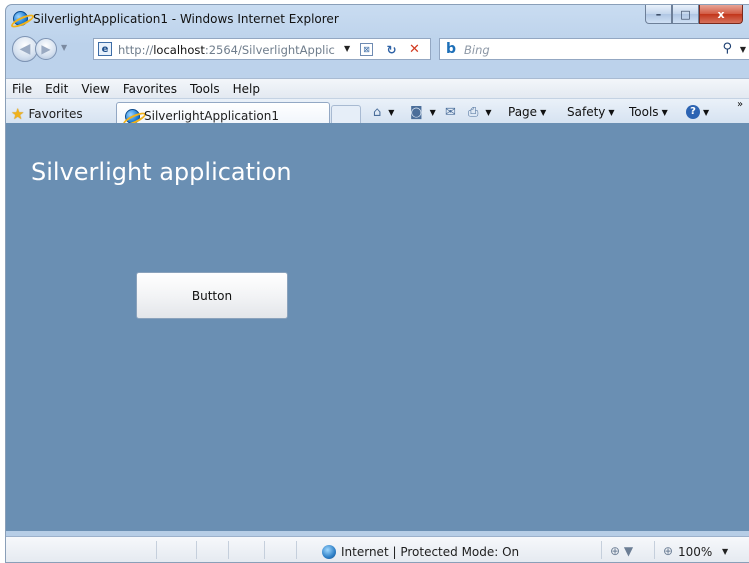  Describe the element at coordinates (20, 18) in the screenshot. I see `ie-logo-icon` at that location.